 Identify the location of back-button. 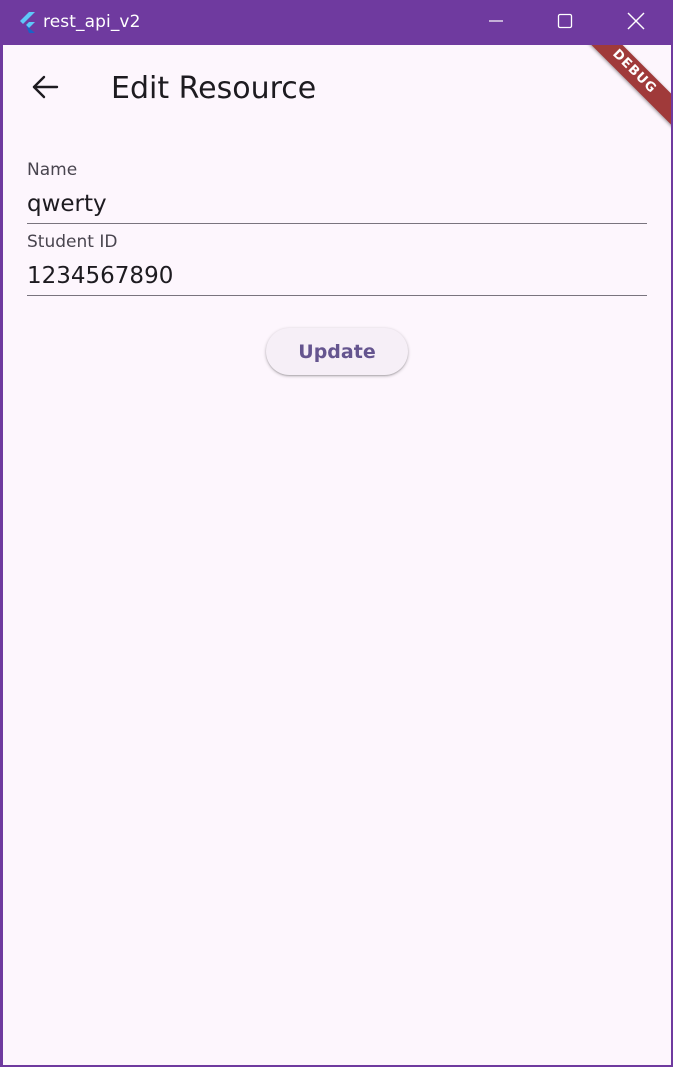
(45, 89).